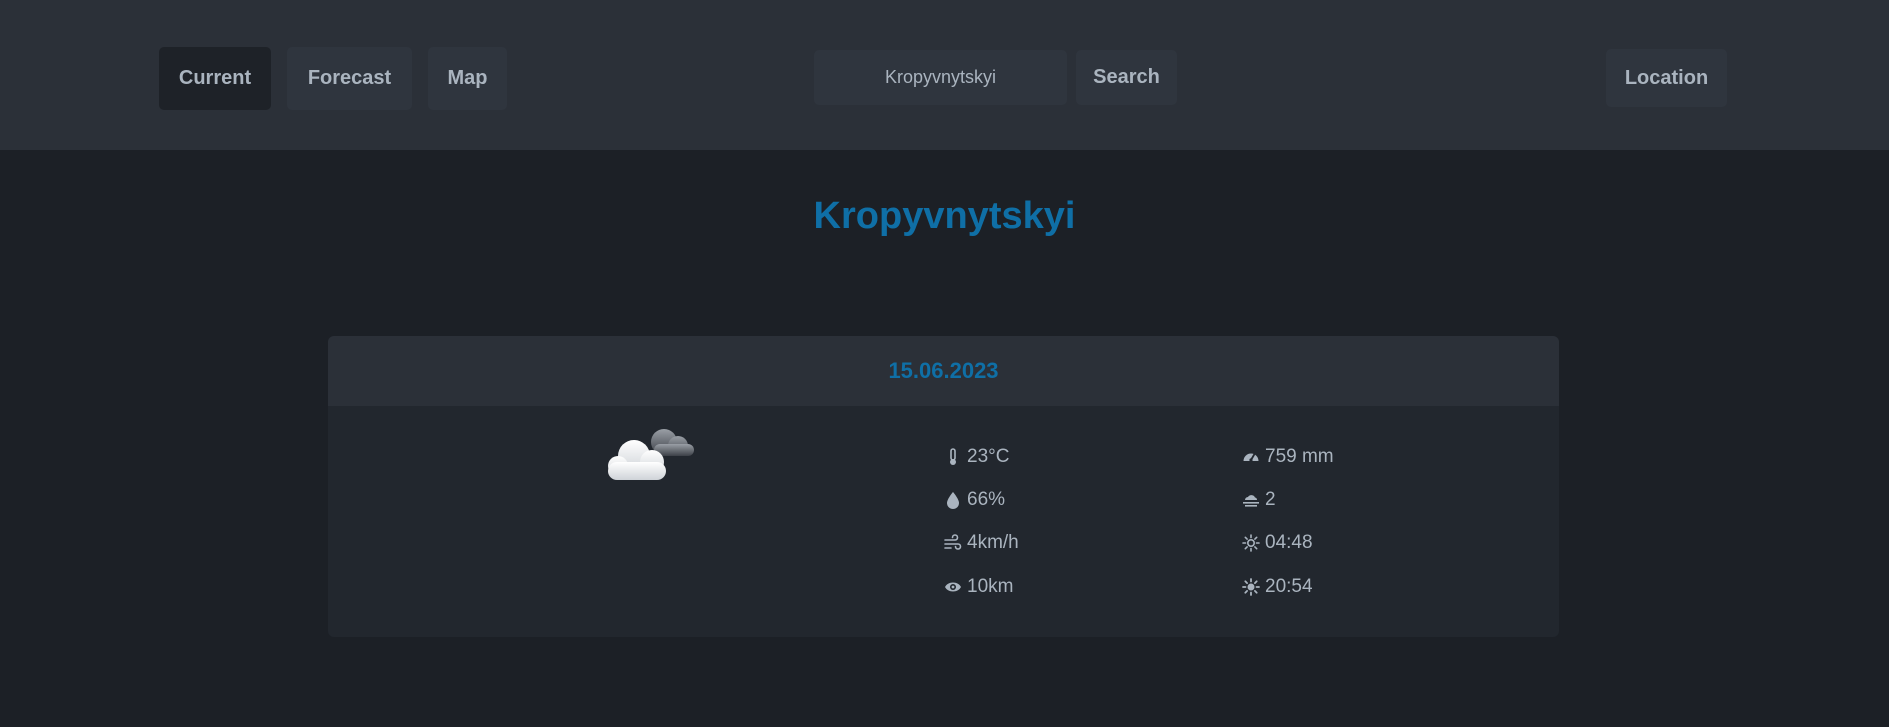  I want to click on humidity-value: 66%, so click(986, 499).